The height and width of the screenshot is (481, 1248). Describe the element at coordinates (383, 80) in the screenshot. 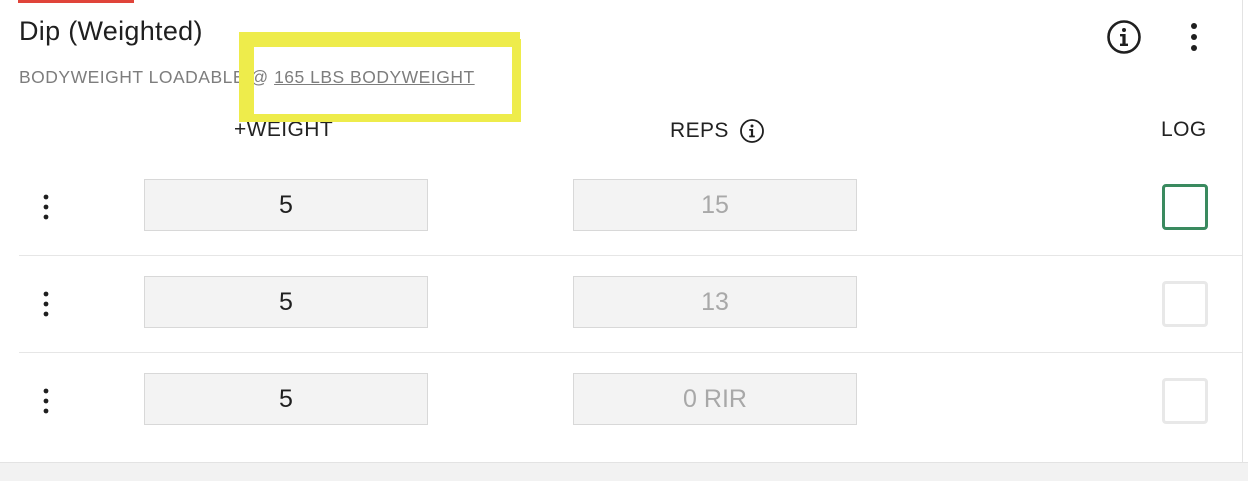

I see `annotation-highlight-box` at that location.